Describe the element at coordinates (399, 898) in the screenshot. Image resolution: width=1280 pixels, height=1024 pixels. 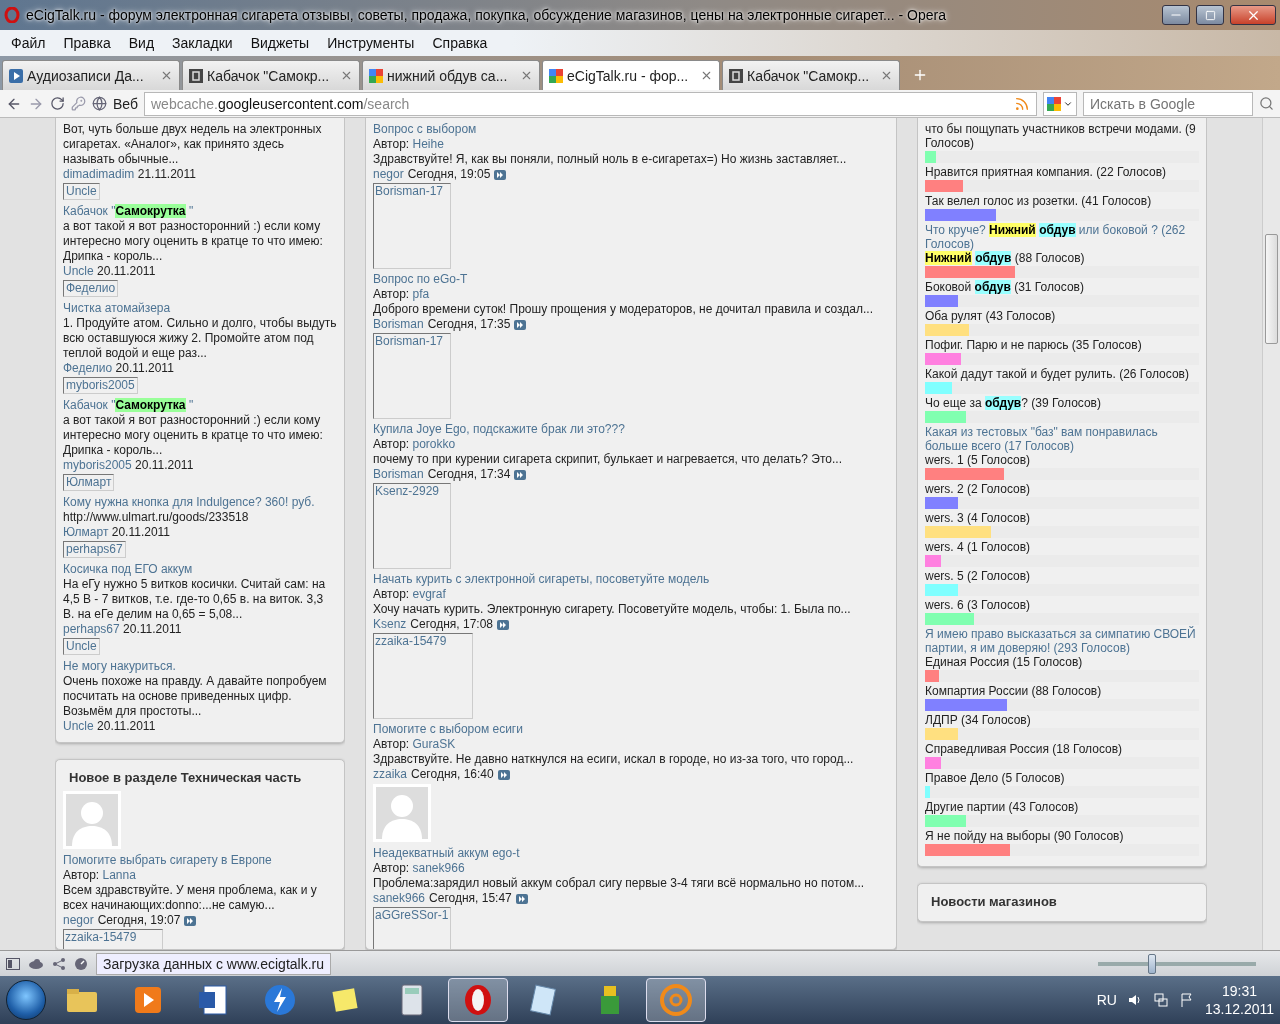
I see `last-poster-link: sanek966` at that location.